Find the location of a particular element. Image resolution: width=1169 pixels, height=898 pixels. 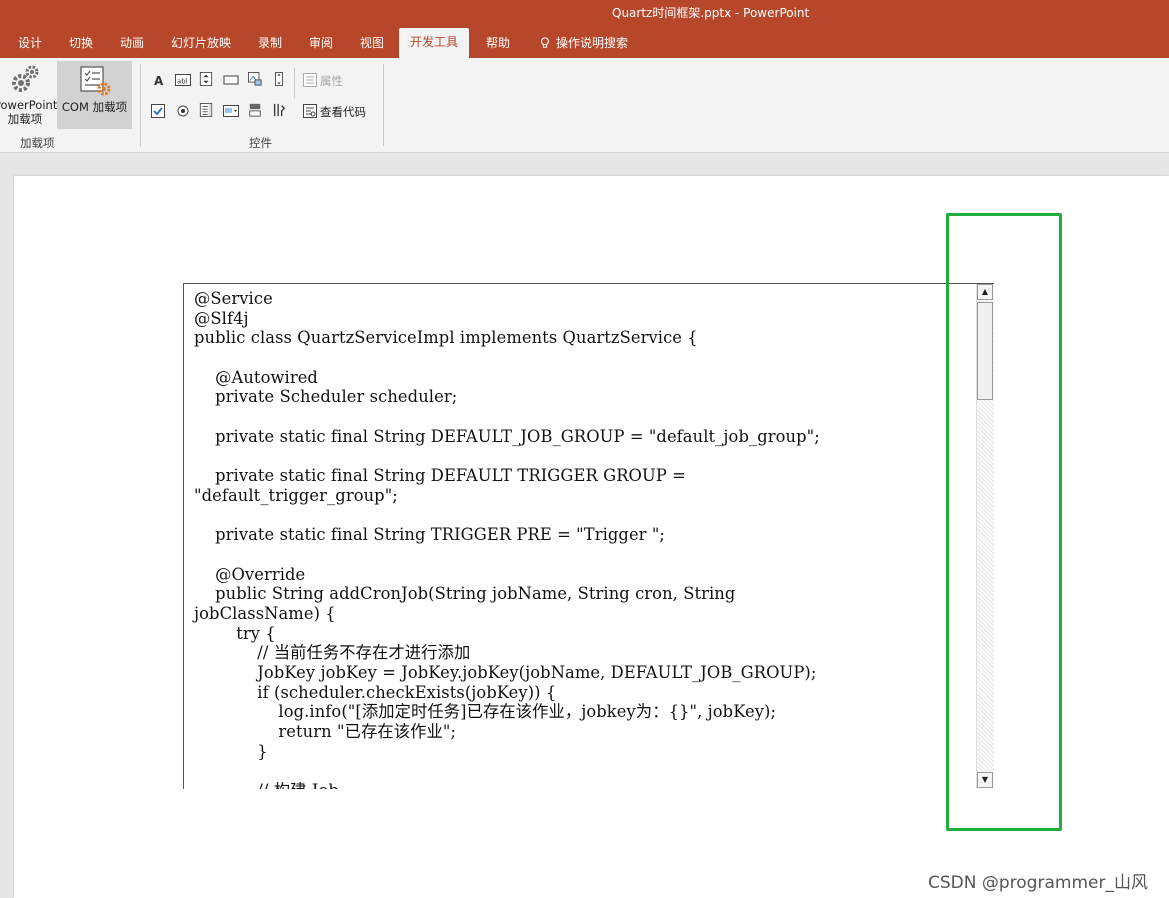

properties-icon is located at coordinates (310, 80).